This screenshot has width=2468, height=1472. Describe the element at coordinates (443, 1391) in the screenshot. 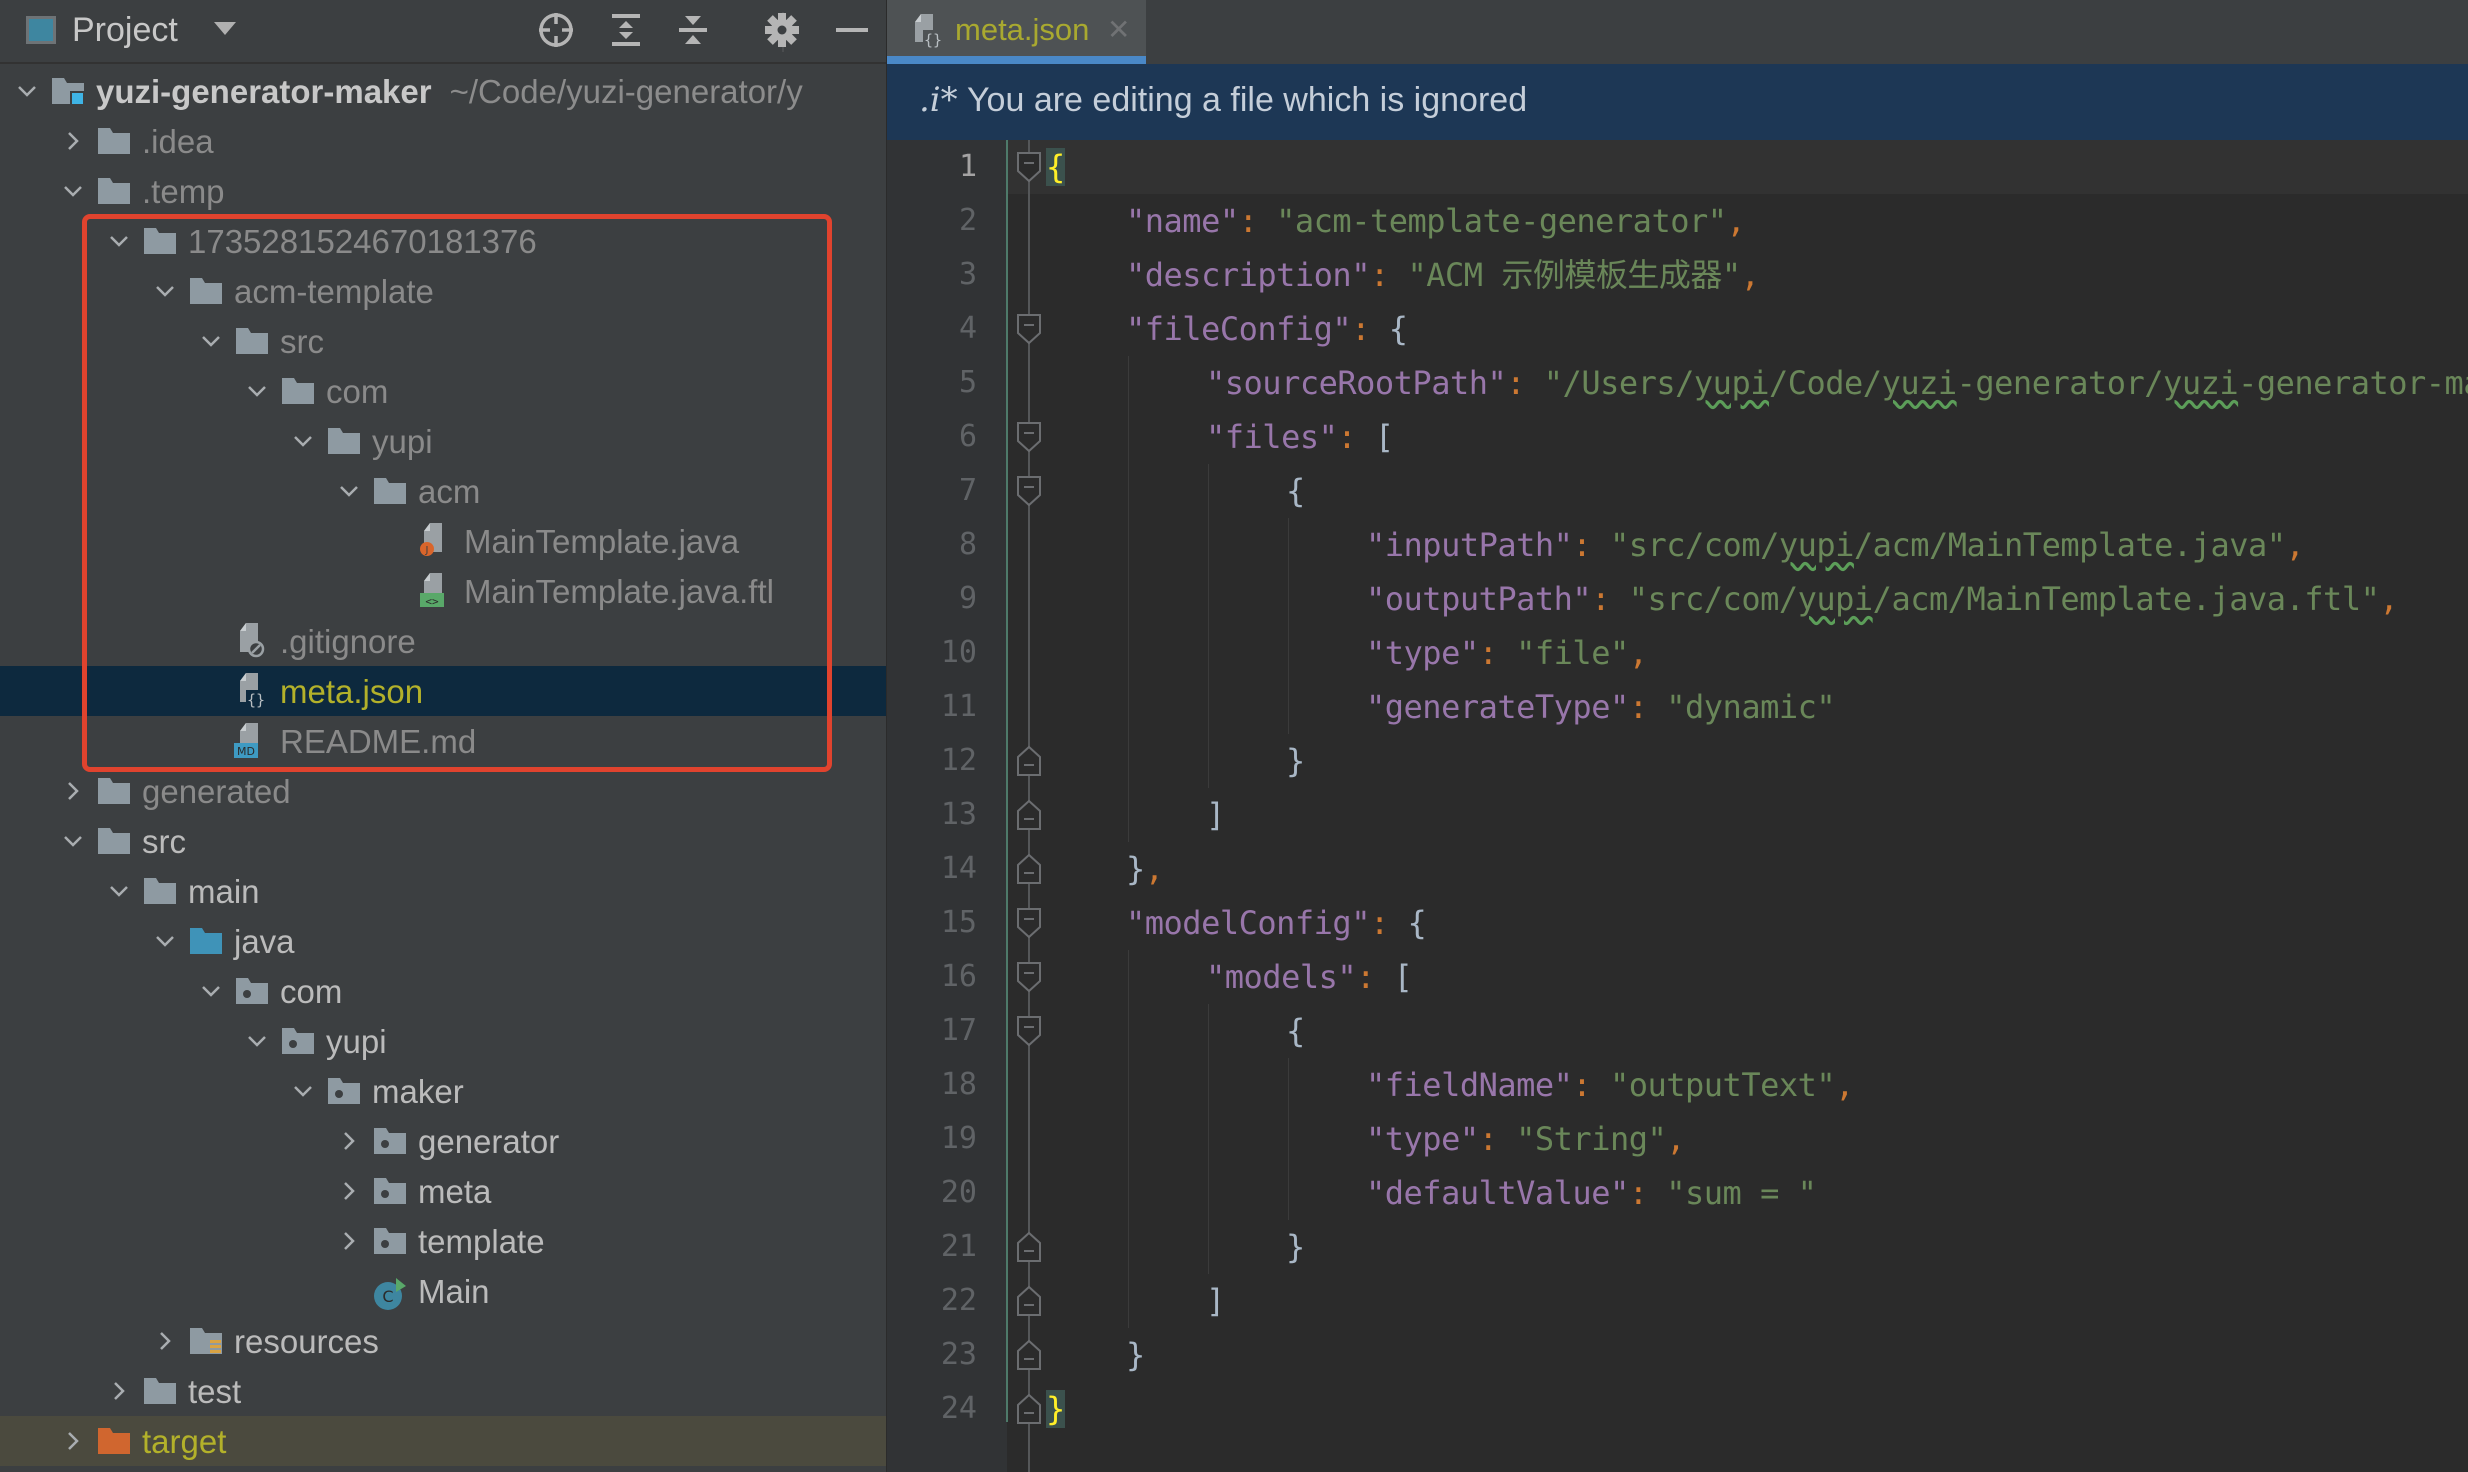

I see `tree-item: test` at that location.